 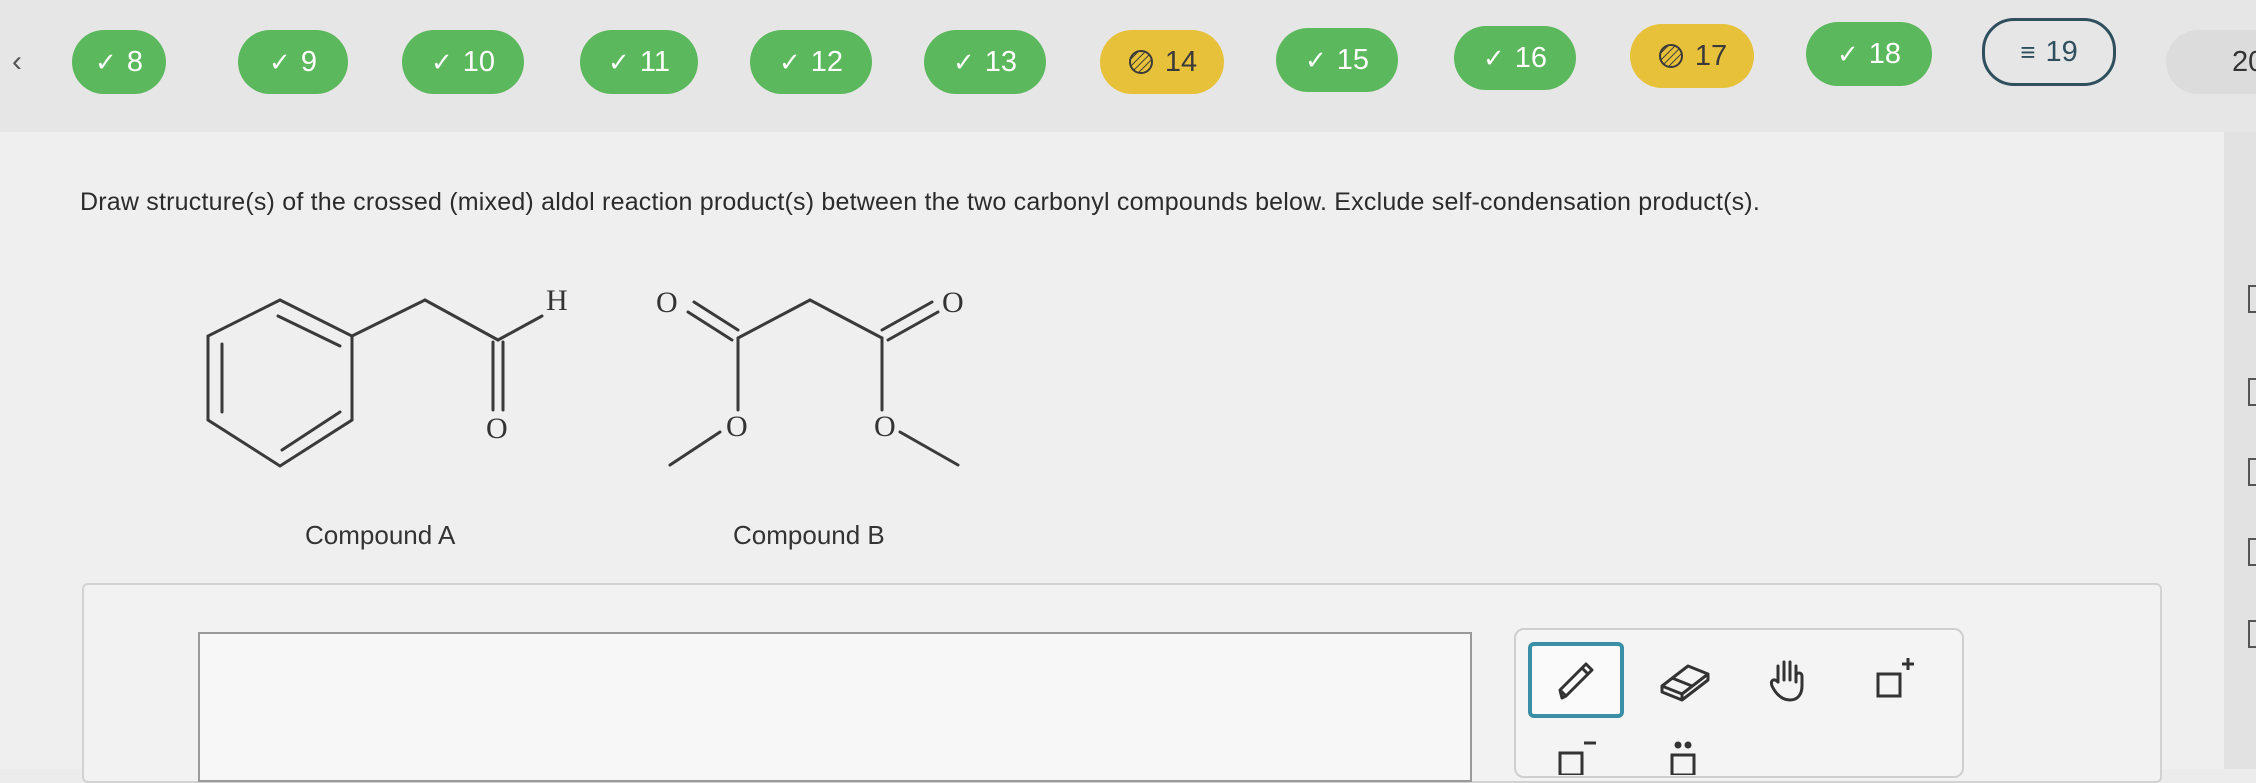 I want to click on charge-tool-button, so click(x=1576, y=753).